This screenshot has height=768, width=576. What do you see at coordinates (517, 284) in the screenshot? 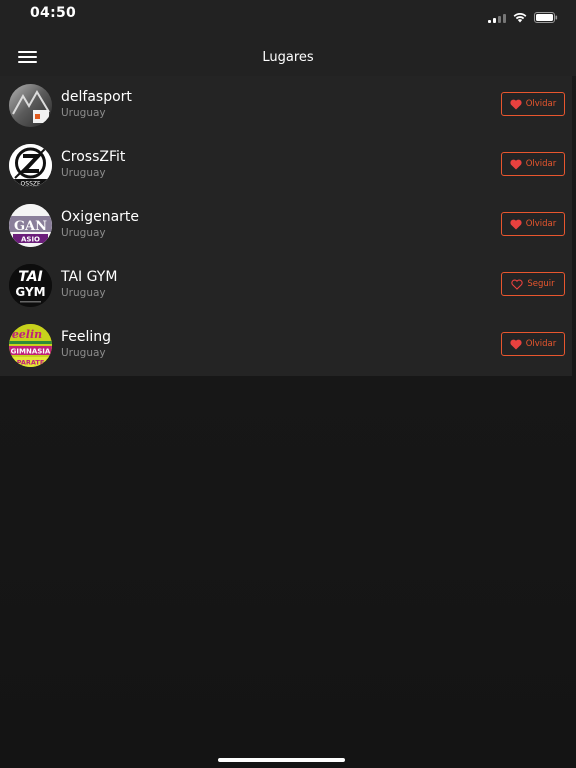
I see `heart-outline-icon` at bounding box center [517, 284].